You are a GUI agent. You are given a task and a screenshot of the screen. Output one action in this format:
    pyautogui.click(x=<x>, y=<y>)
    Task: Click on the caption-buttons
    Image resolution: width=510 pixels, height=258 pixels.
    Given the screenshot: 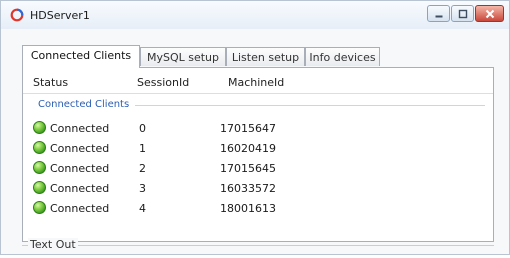 What is the action you would take?
    pyautogui.click(x=465, y=14)
    